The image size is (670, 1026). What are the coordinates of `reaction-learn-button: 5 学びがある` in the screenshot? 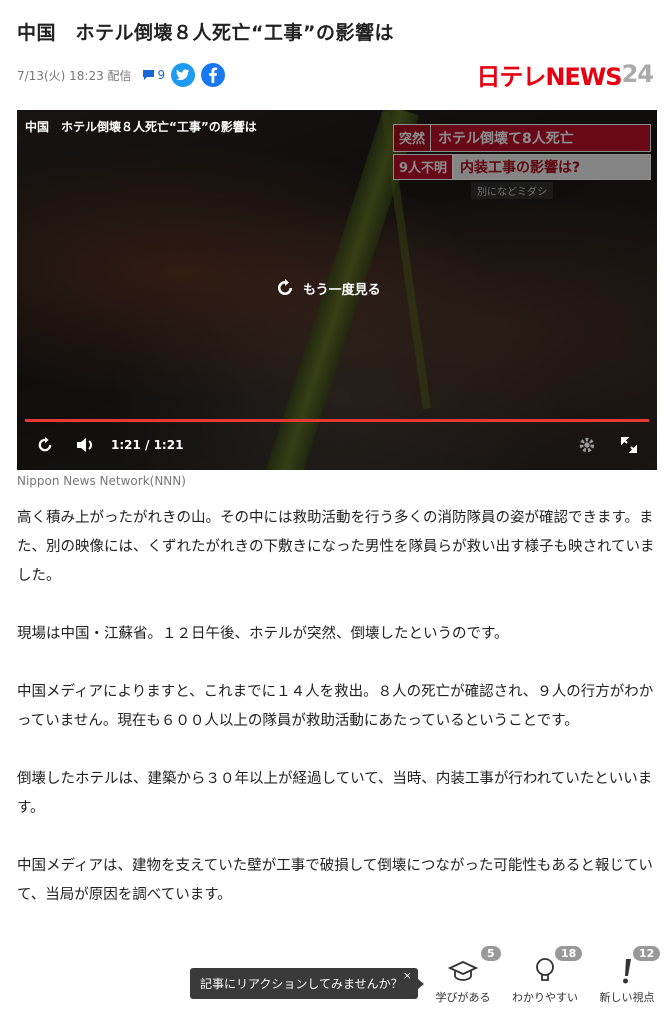 It's located at (463, 975).